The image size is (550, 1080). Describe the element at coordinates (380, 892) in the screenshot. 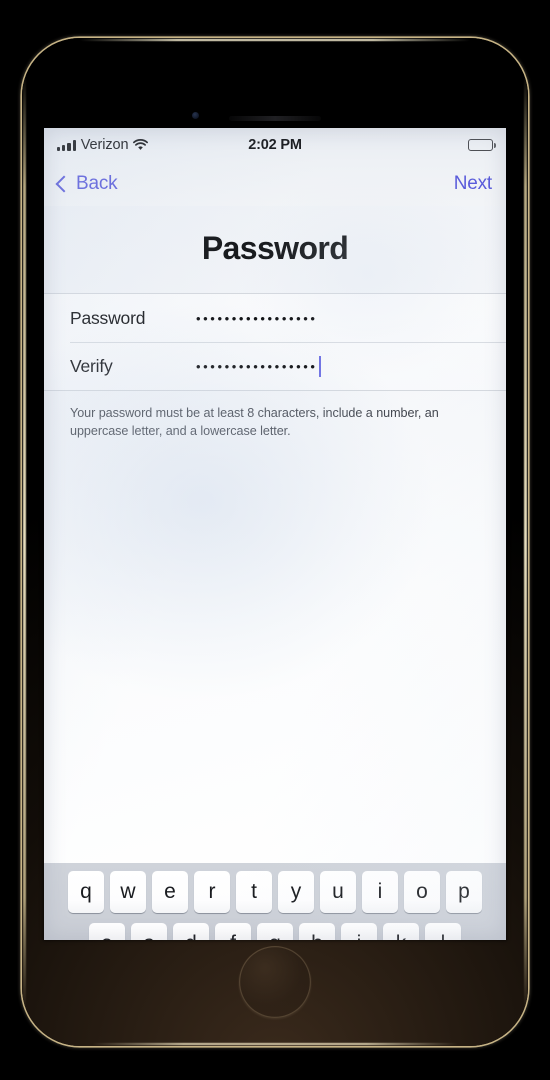

I see `key-i: i` at that location.